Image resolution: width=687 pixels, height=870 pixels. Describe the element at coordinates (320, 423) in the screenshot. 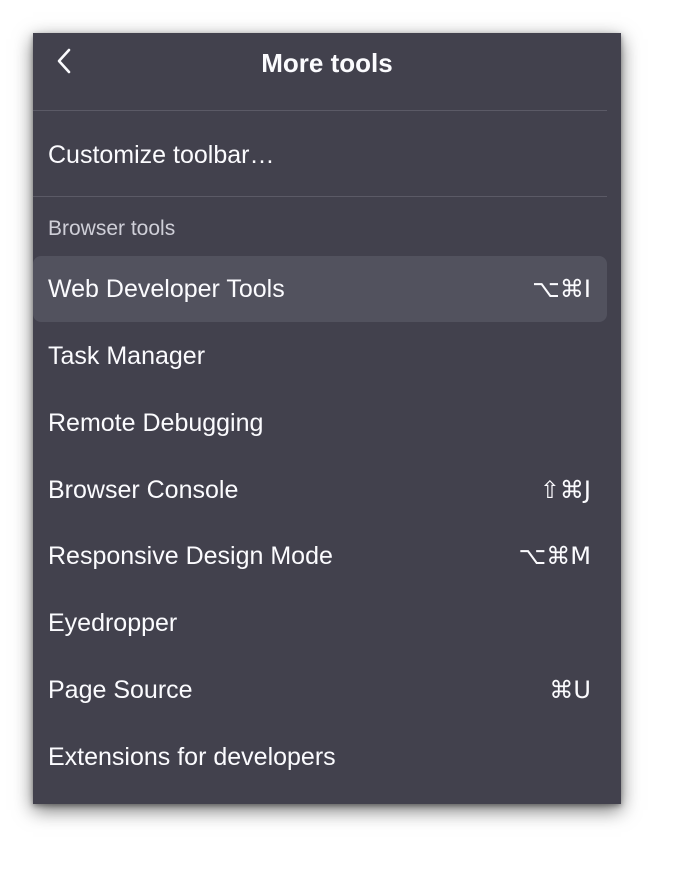

I see `menu-item-remote-debugging: Remote Debugging` at that location.